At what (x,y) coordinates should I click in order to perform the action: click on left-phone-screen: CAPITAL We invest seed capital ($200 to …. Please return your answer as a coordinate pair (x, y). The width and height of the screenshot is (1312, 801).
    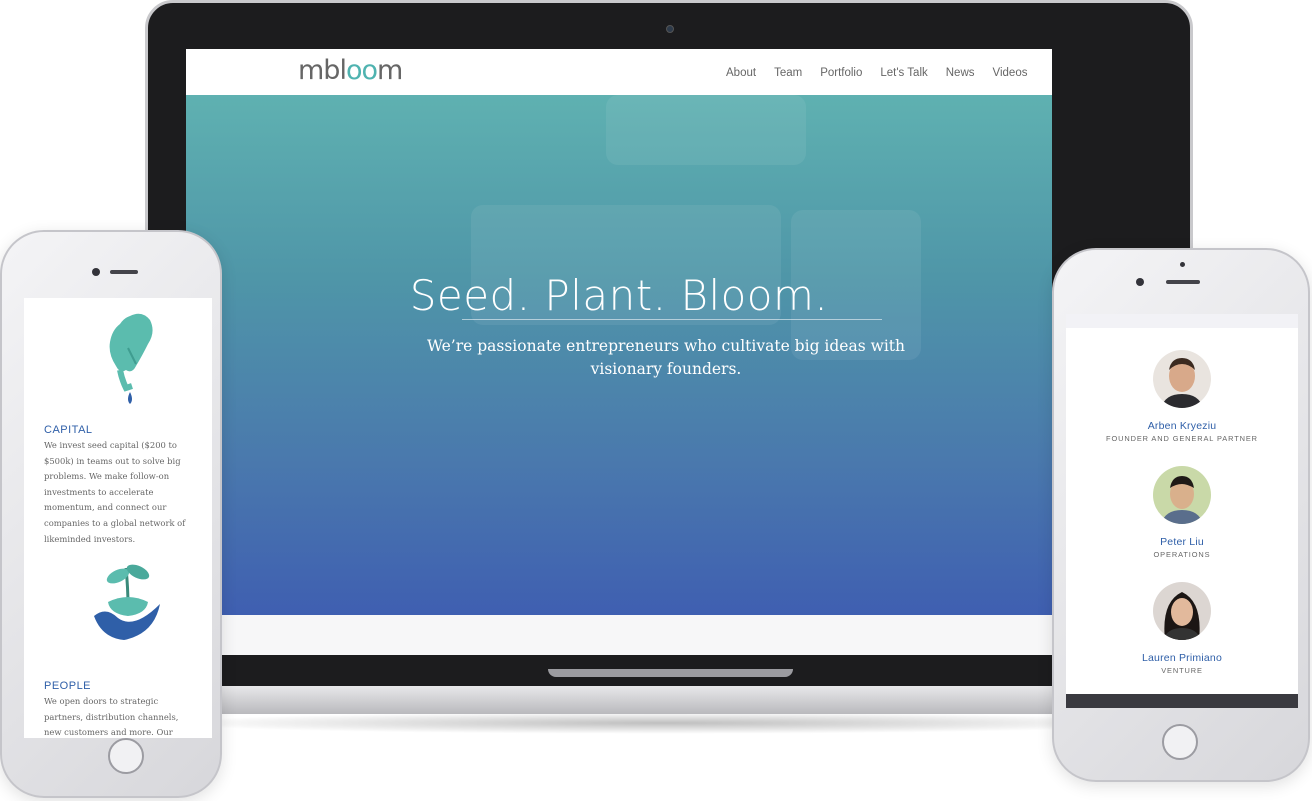
    Looking at the image, I should click on (118, 518).